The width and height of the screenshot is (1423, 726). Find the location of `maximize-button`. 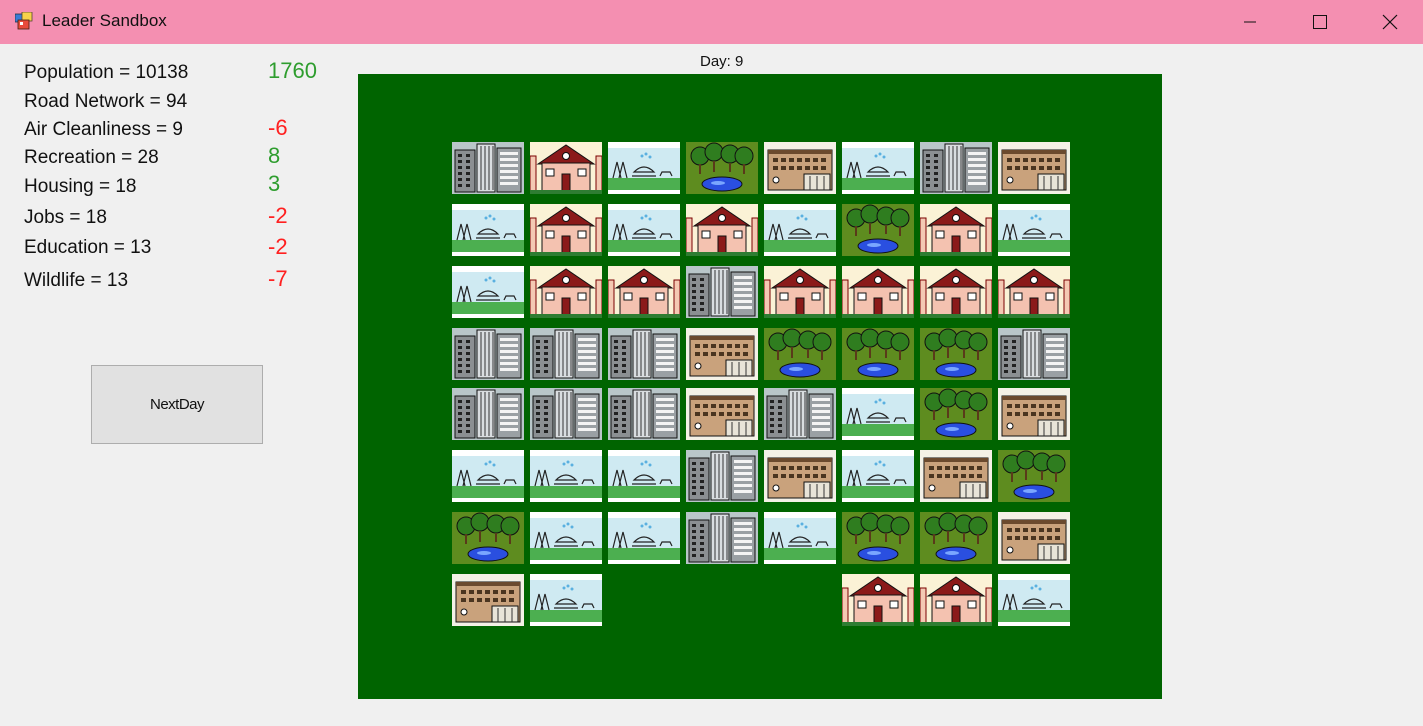

maximize-button is located at coordinates (1320, 22).